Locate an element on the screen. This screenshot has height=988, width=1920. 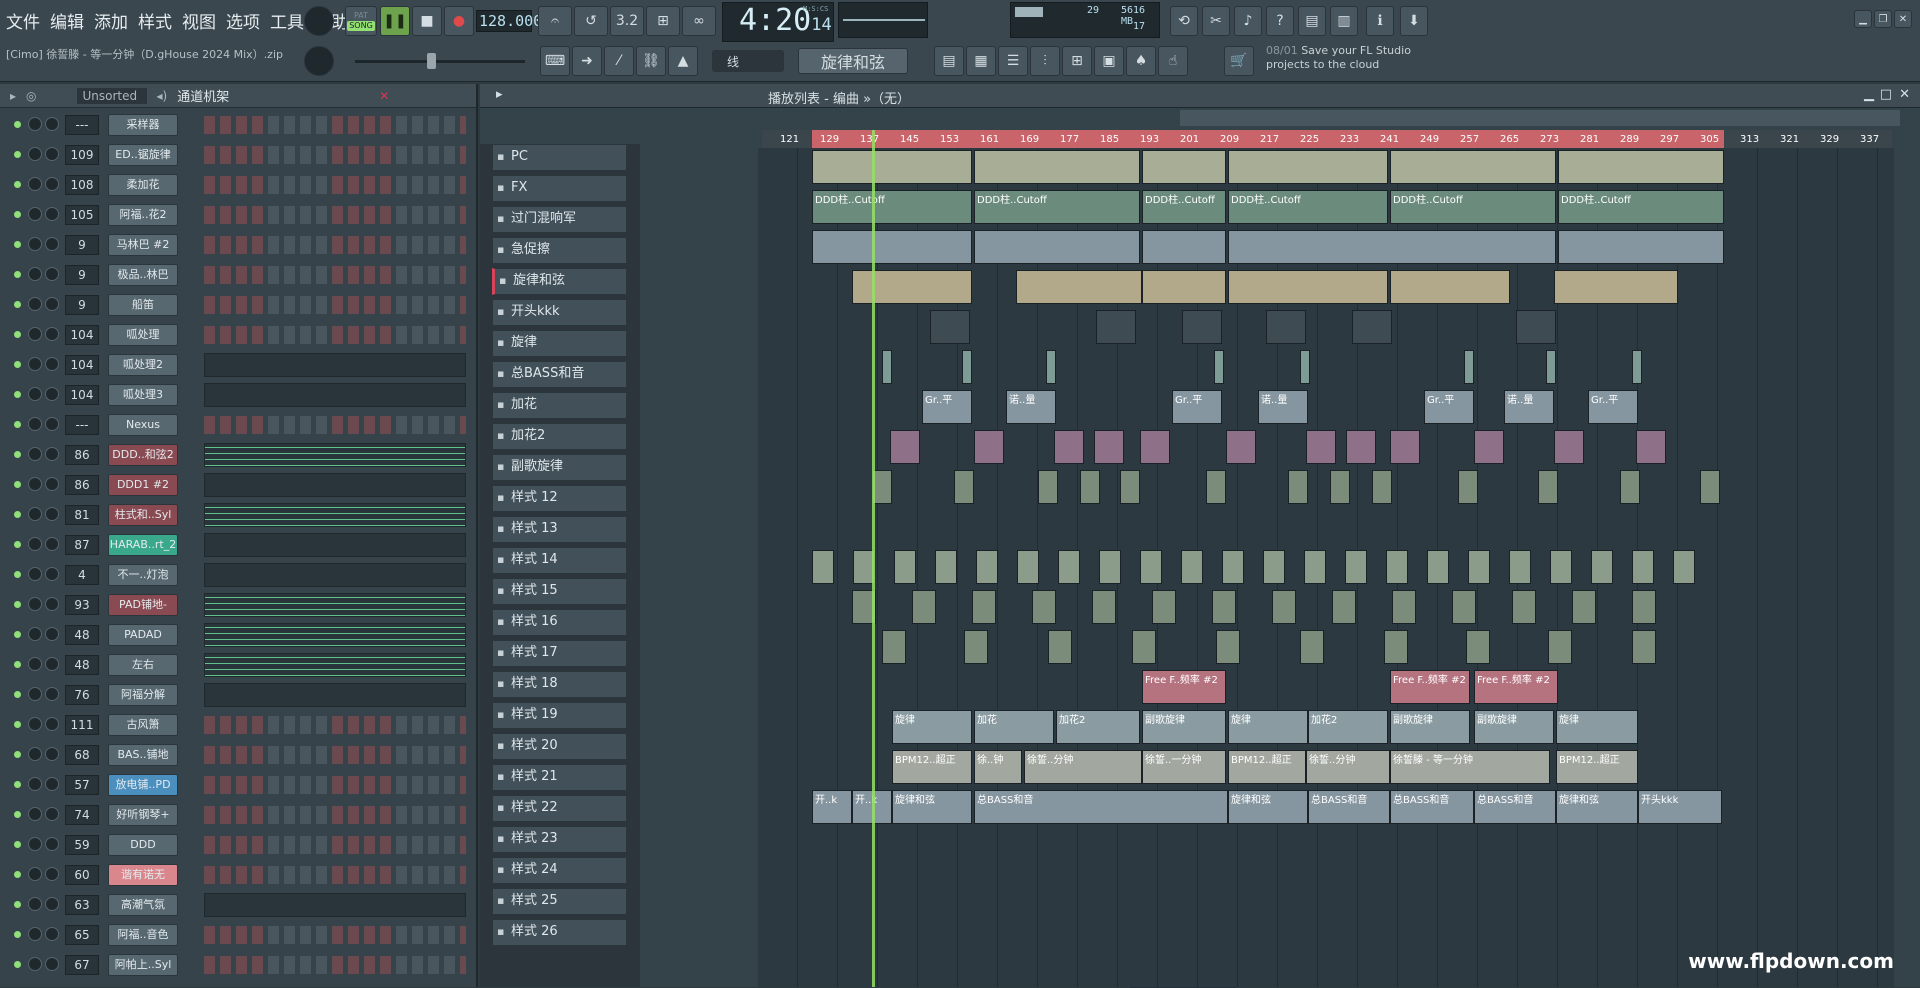
swing-icon: ◎ is located at coordinates (31, 96).